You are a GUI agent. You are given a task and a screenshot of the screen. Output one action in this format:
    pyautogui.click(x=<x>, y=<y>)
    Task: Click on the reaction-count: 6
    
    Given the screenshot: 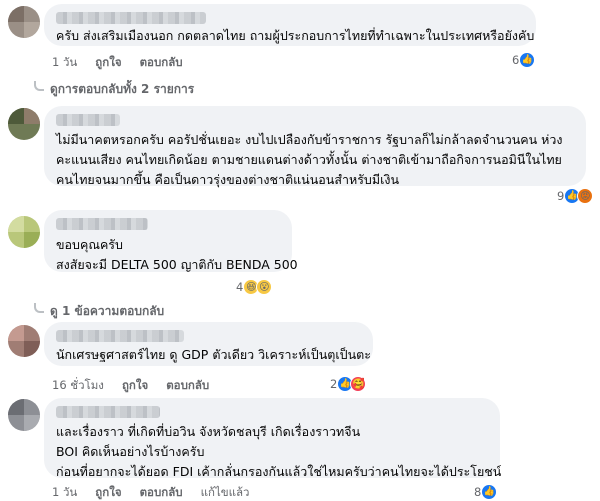 What is the action you would take?
    pyautogui.click(x=516, y=60)
    